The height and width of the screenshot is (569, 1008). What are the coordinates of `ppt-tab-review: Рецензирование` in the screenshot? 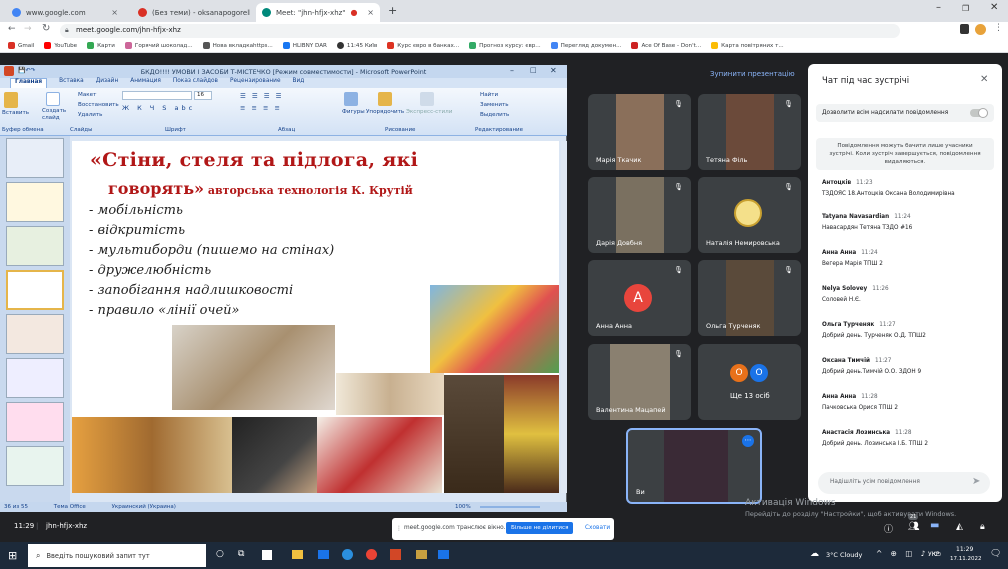 It's located at (255, 83).